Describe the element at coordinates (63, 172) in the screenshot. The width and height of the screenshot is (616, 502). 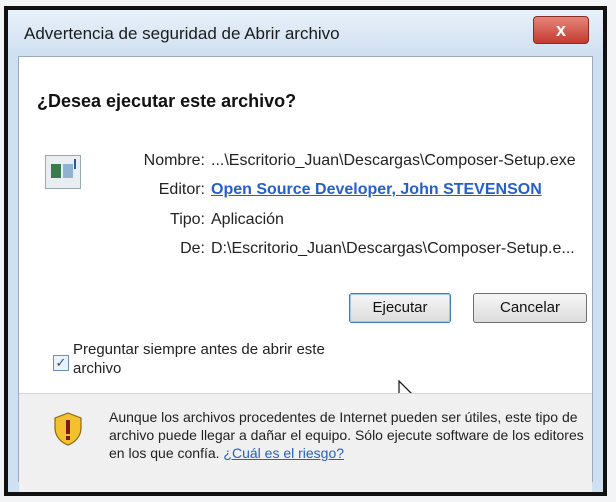
I see `application-file-icon` at that location.